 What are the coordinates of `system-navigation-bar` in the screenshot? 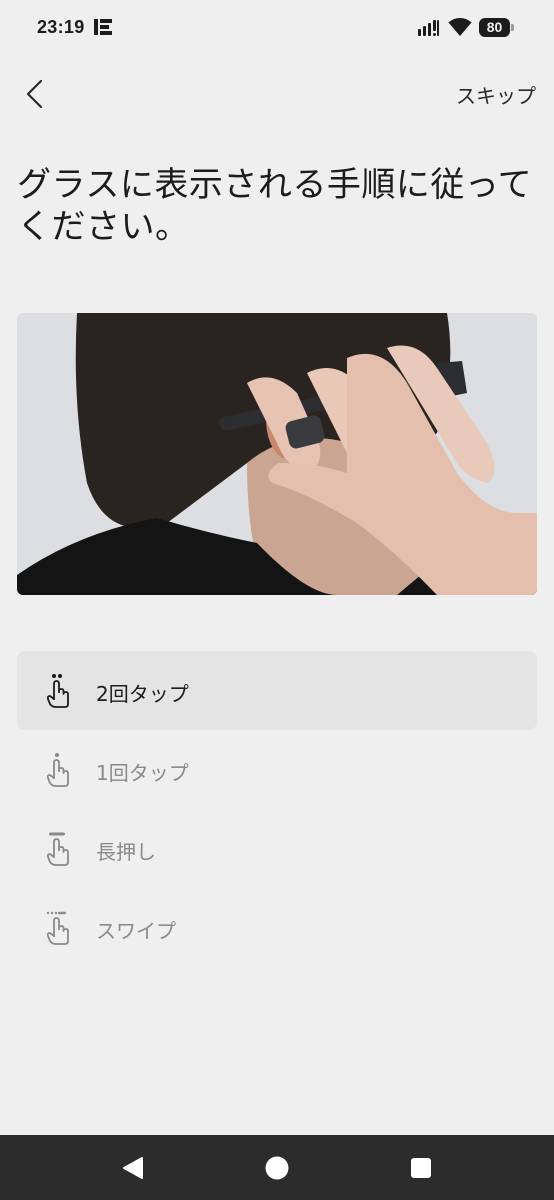 It's located at (277, 1167).